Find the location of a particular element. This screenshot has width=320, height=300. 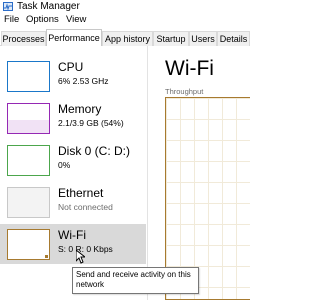

resource-name: Wi-Fi is located at coordinates (72, 235).